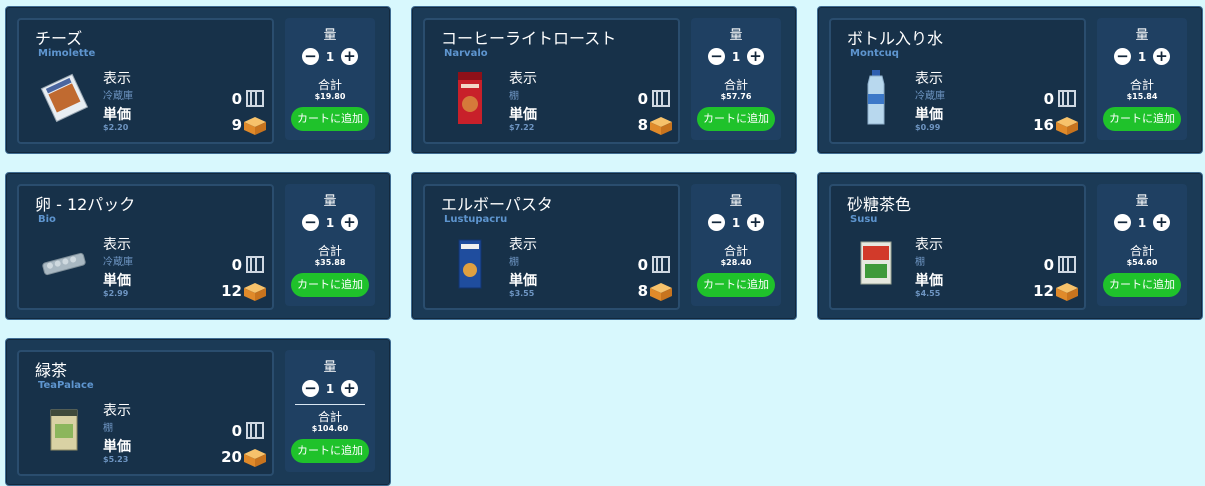 The image size is (1205, 486). Describe the element at coordinates (957, 247) in the screenshot. I see `product-info-panel: 砂糖茶色 Susu 表示 棚 単価 $4.55 0 12` at that location.